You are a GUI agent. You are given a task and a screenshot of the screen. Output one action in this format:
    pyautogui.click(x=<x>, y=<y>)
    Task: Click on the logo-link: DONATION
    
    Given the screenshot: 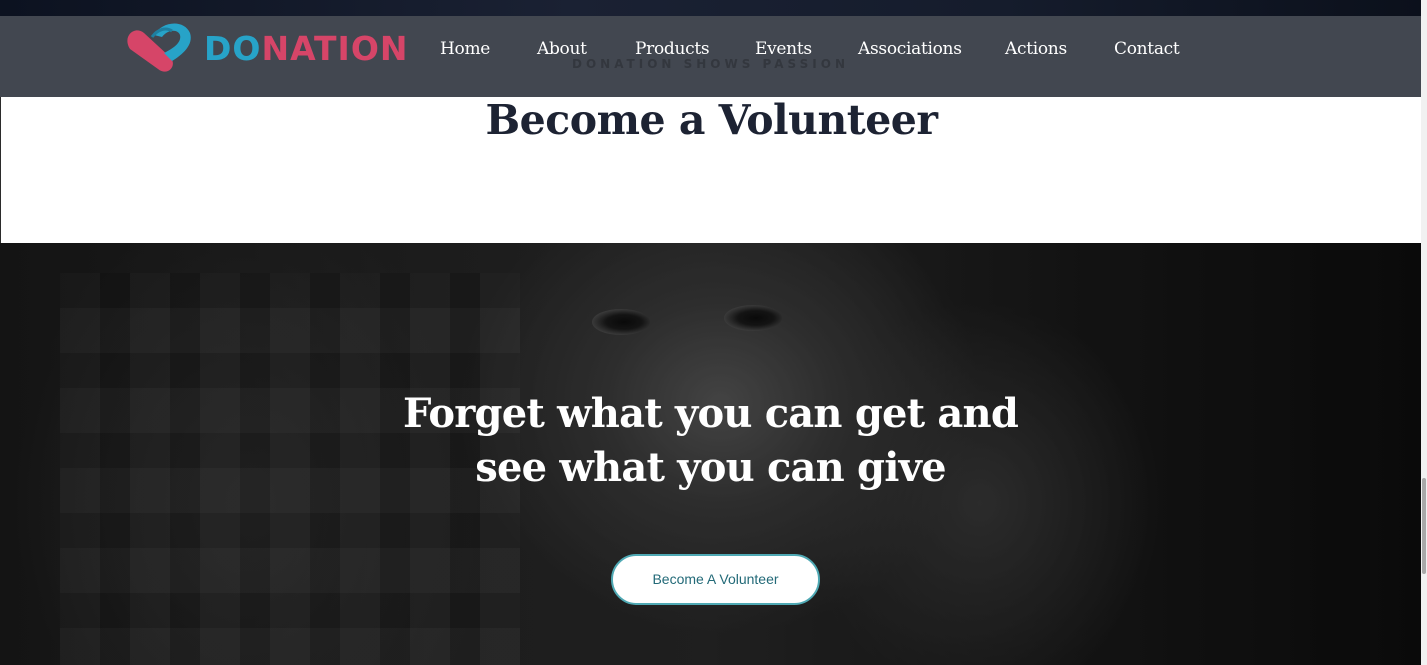 What is the action you would take?
    pyautogui.click(x=266, y=48)
    